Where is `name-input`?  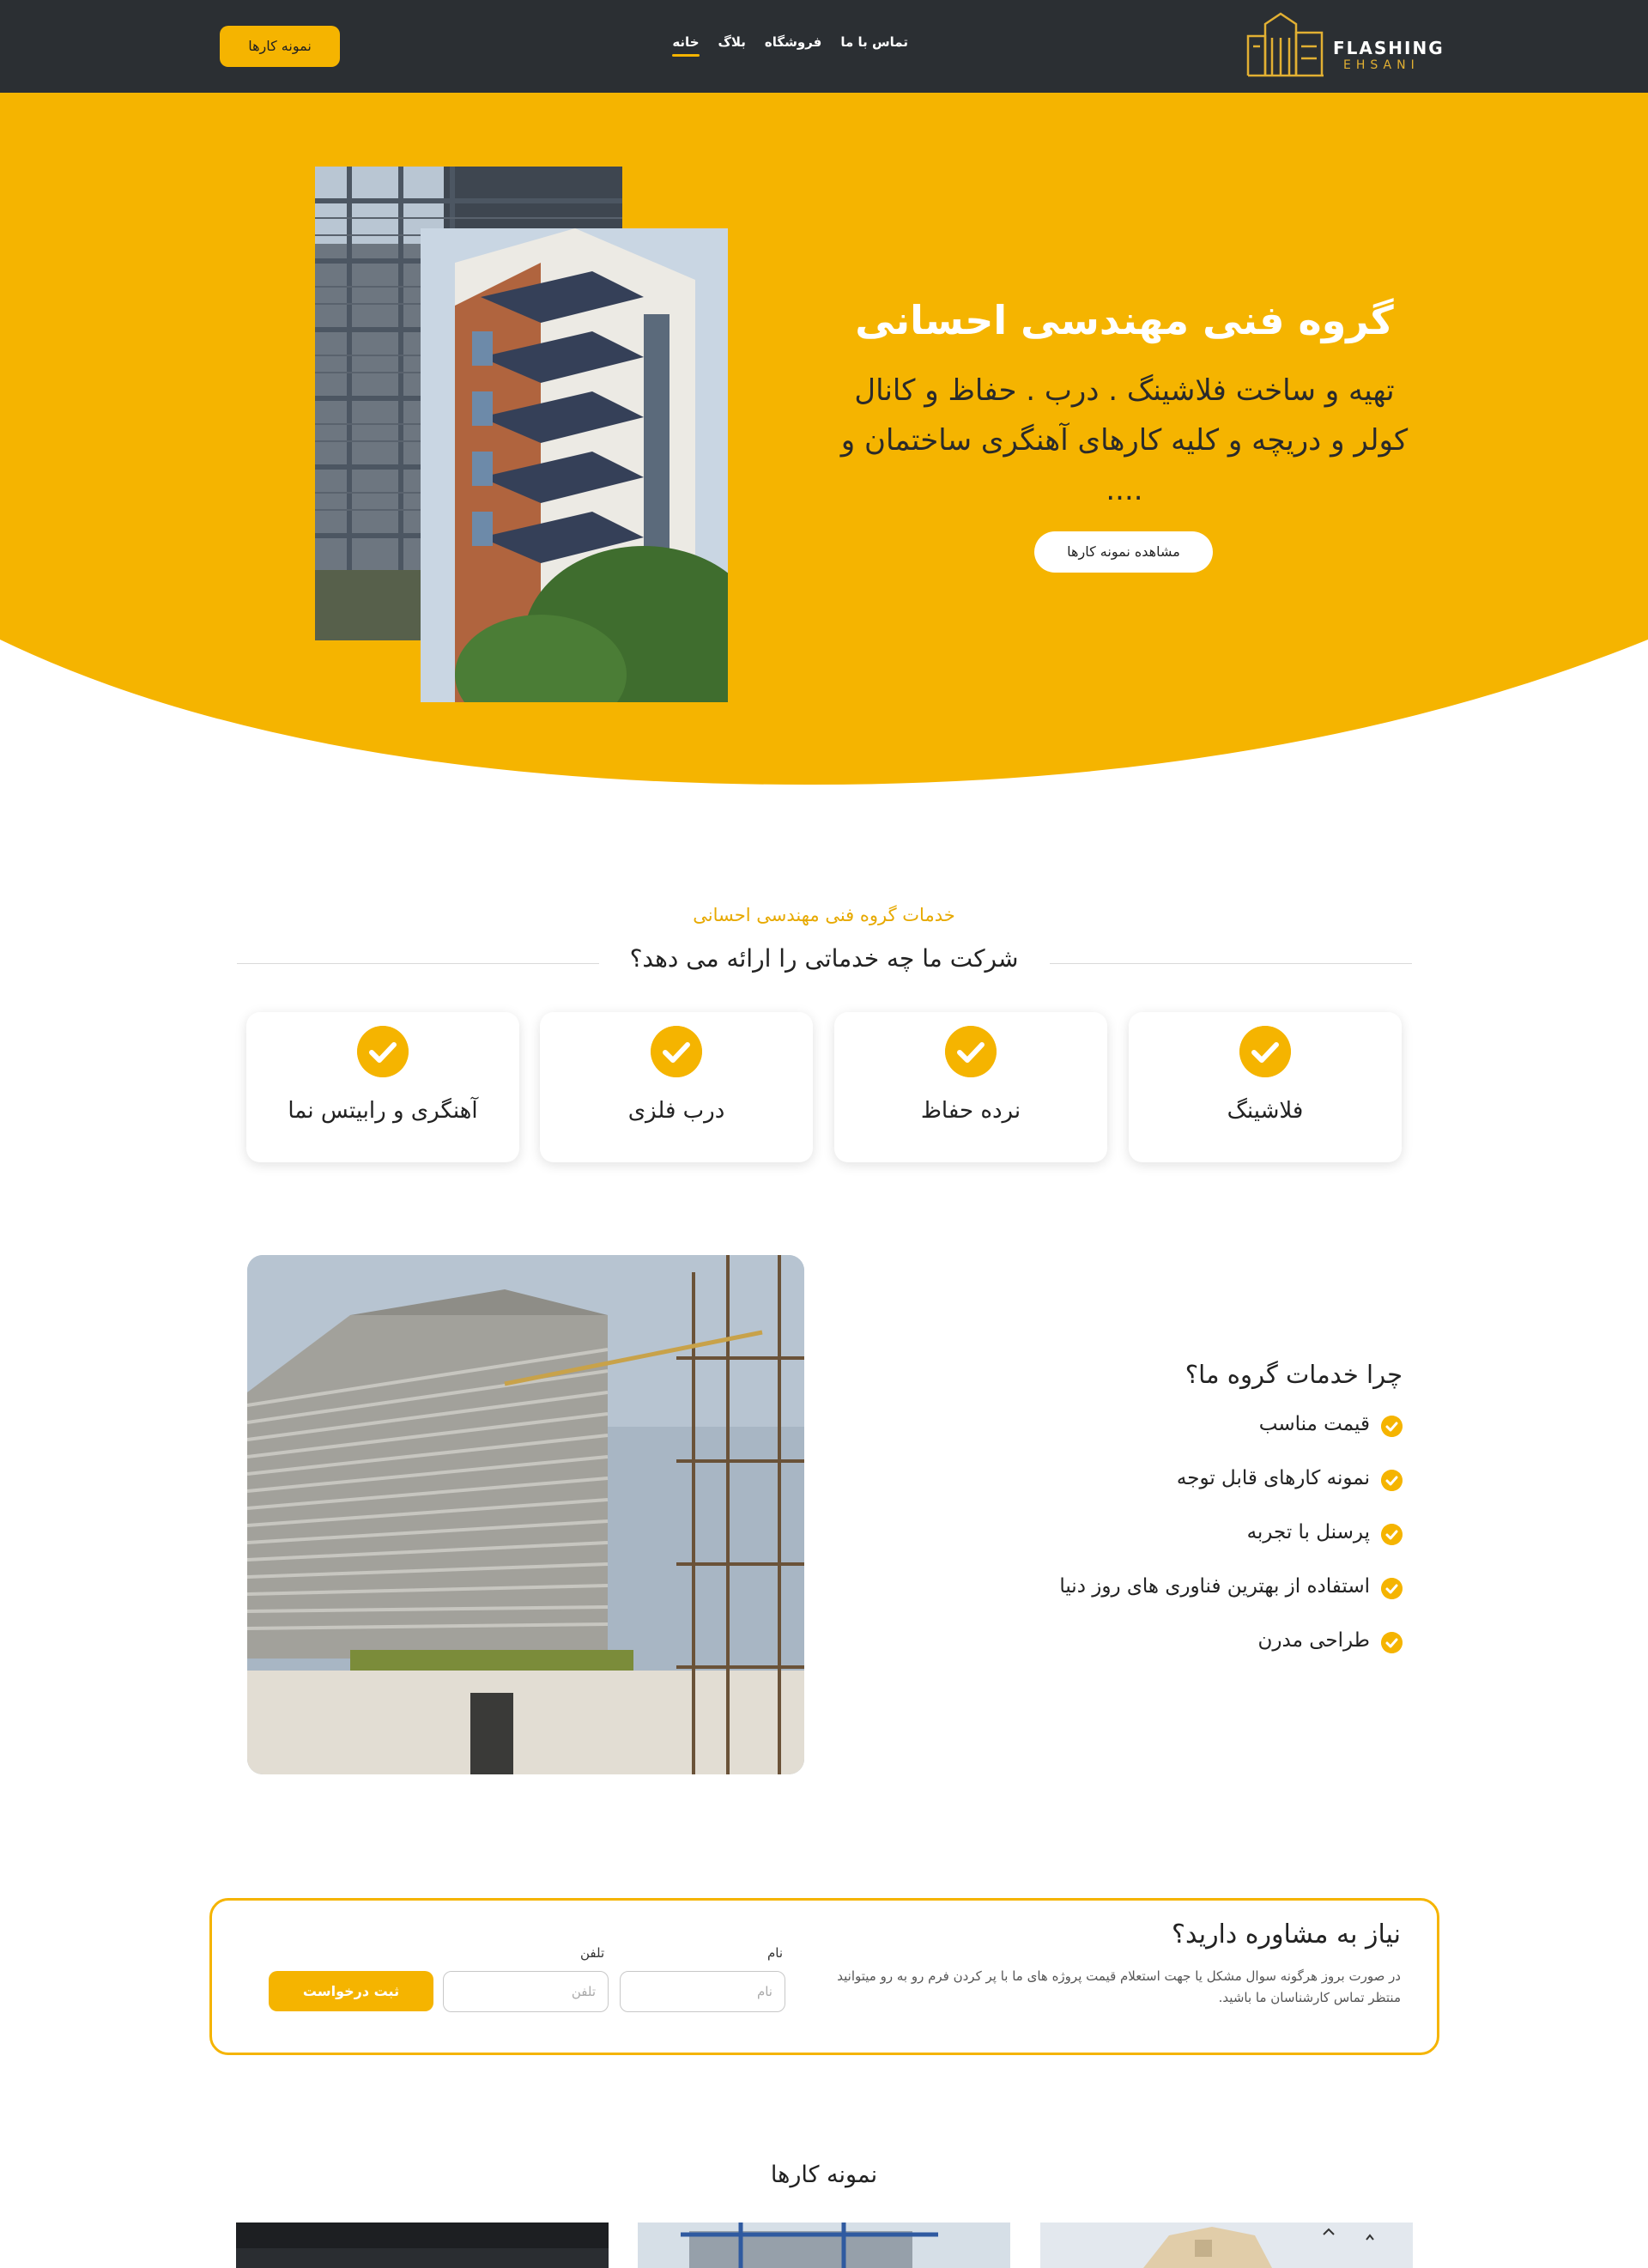 name-input is located at coordinates (702, 1991).